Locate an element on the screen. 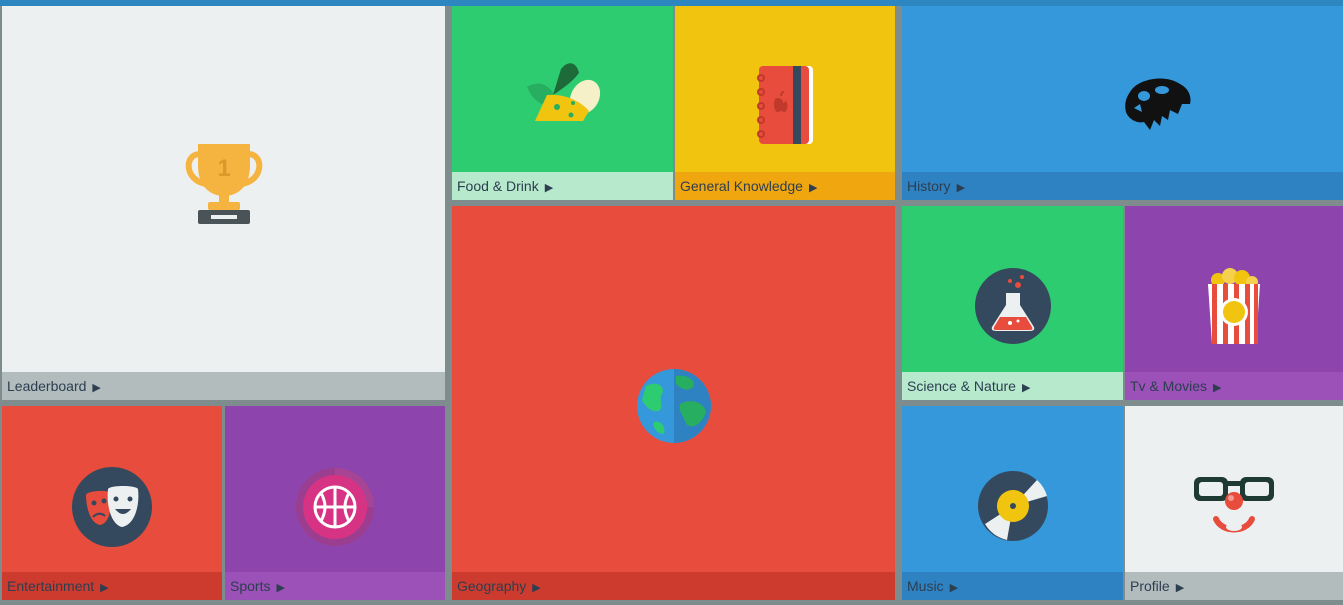 This screenshot has width=1343, height=605. tile-food-drink: Food & Drink ▶ is located at coordinates (562, 103).